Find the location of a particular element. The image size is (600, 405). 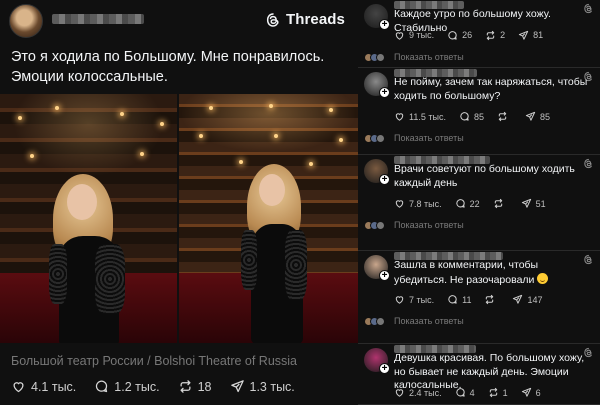

reply-repost-button: 2 is located at coordinates (495, 35).